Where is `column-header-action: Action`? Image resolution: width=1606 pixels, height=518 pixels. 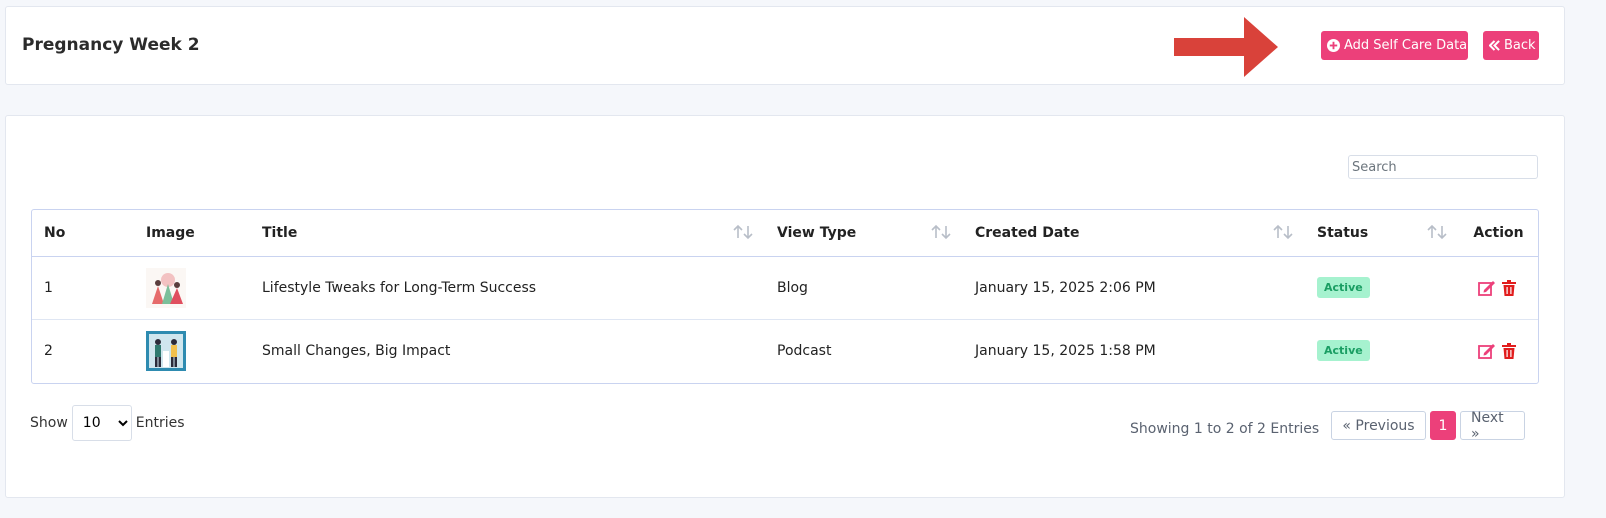
column-header-action: Action is located at coordinates (1498, 233).